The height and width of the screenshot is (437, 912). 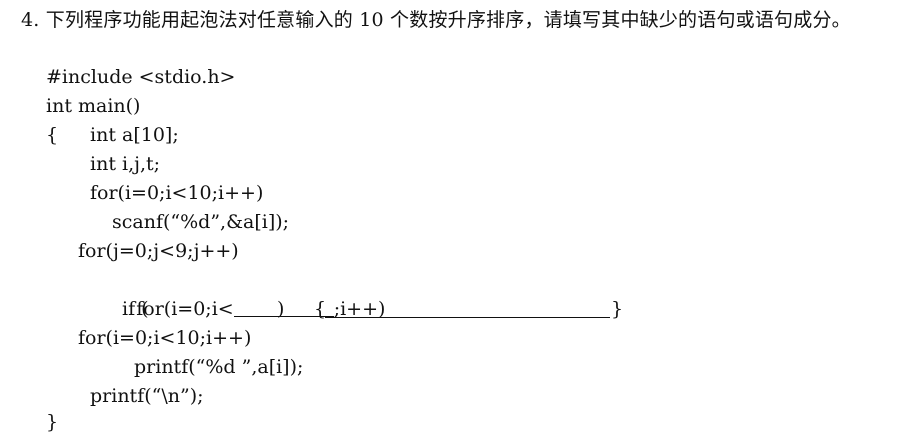 I want to click on code-line-output-loop: for(i=0;i<10;i++), so click(x=165, y=338).